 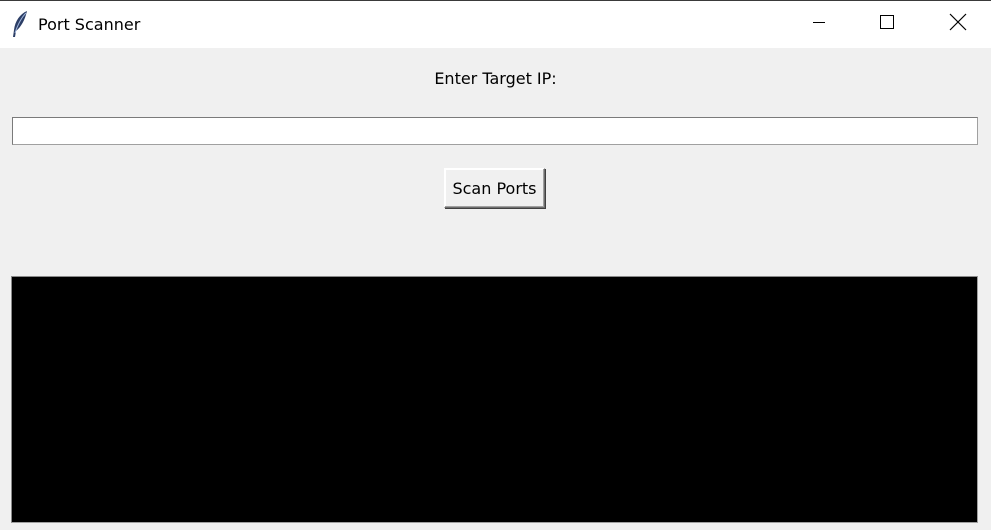 I want to click on window-title: Port Scanner, so click(x=89, y=24).